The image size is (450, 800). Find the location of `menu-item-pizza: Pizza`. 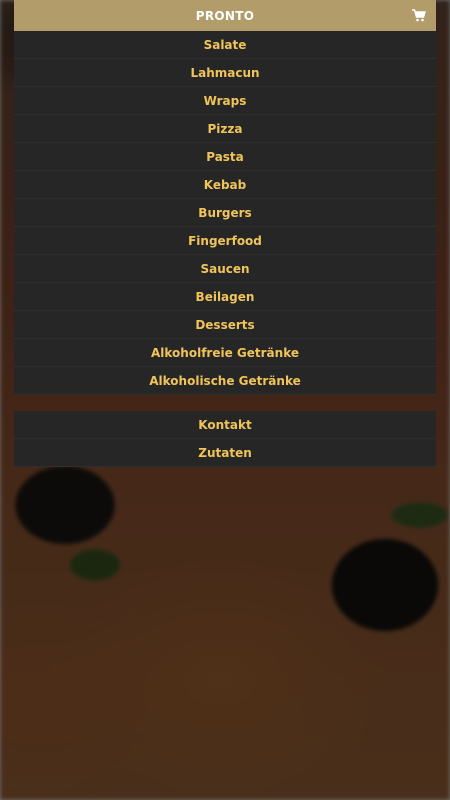

menu-item-pizza: Pizza is located at coordinates (225, 129).